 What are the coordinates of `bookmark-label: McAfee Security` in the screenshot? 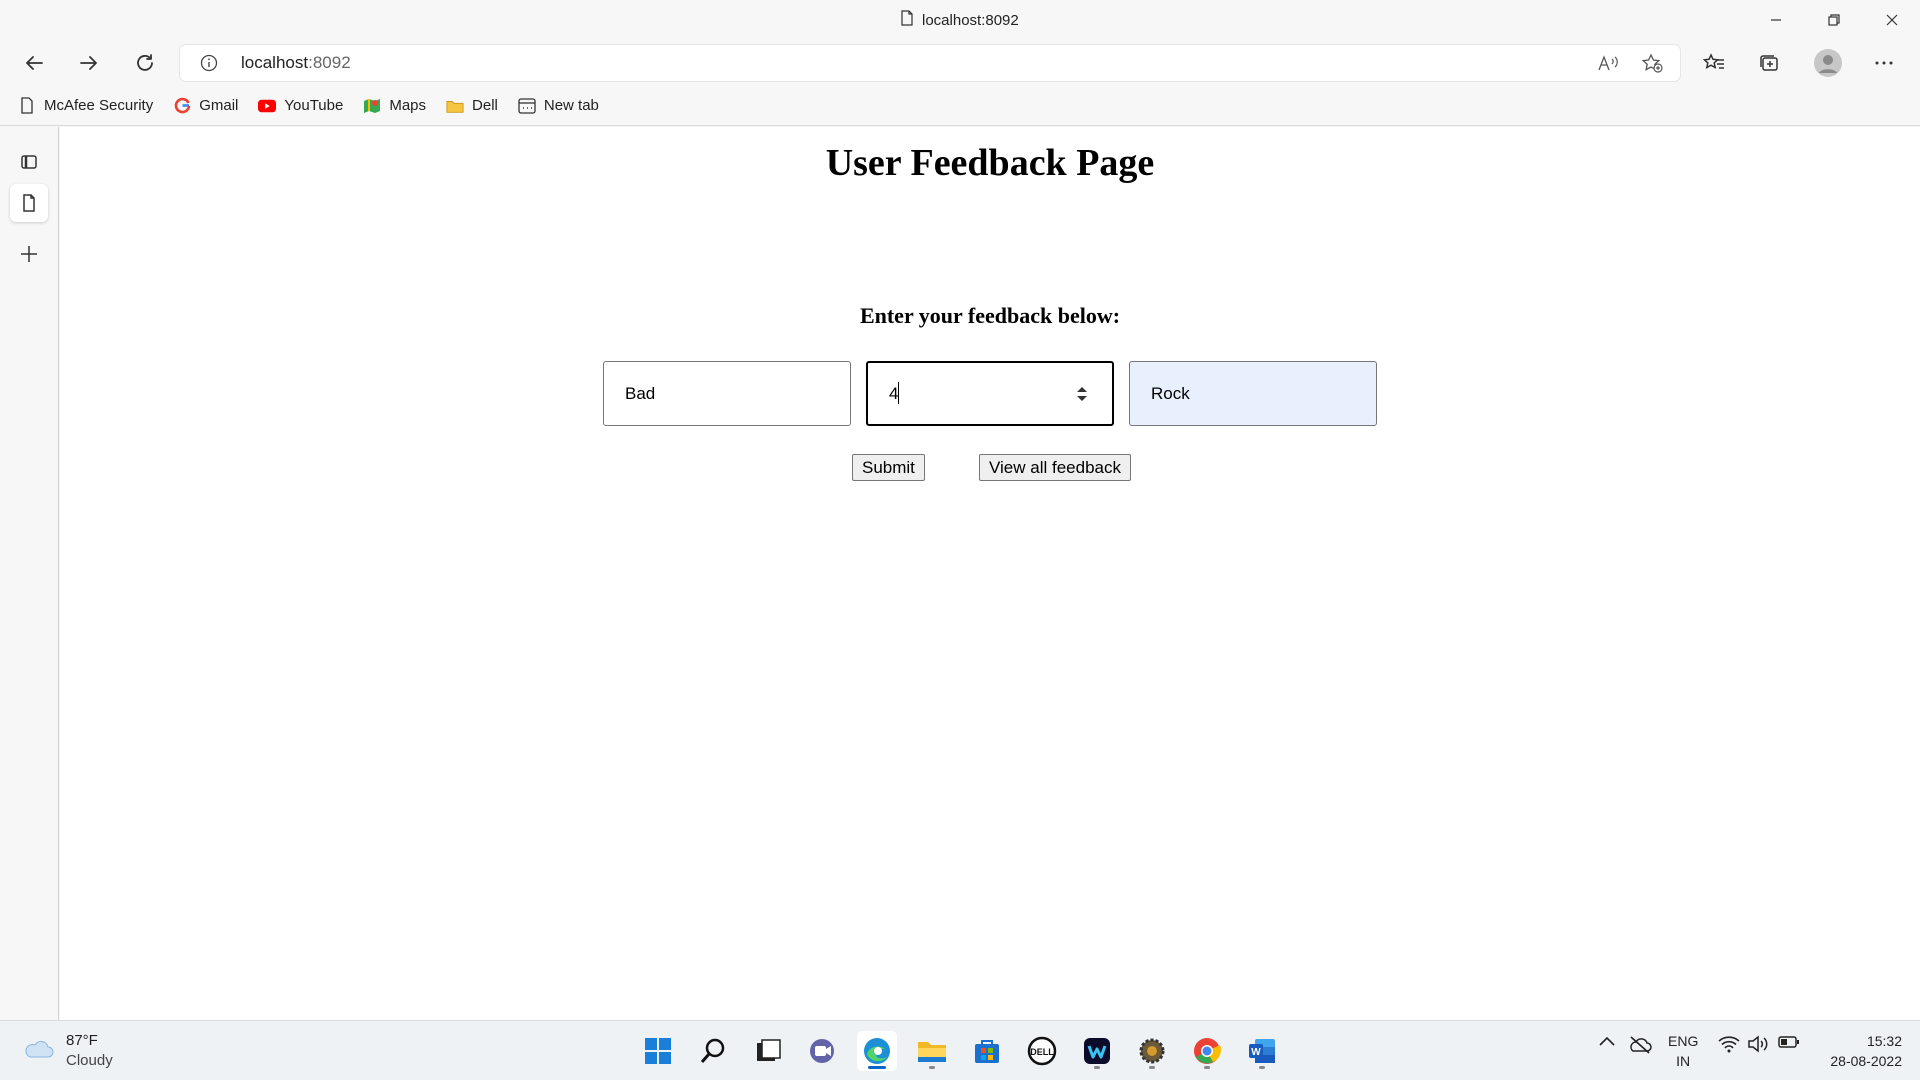 It's located at (99, 105).